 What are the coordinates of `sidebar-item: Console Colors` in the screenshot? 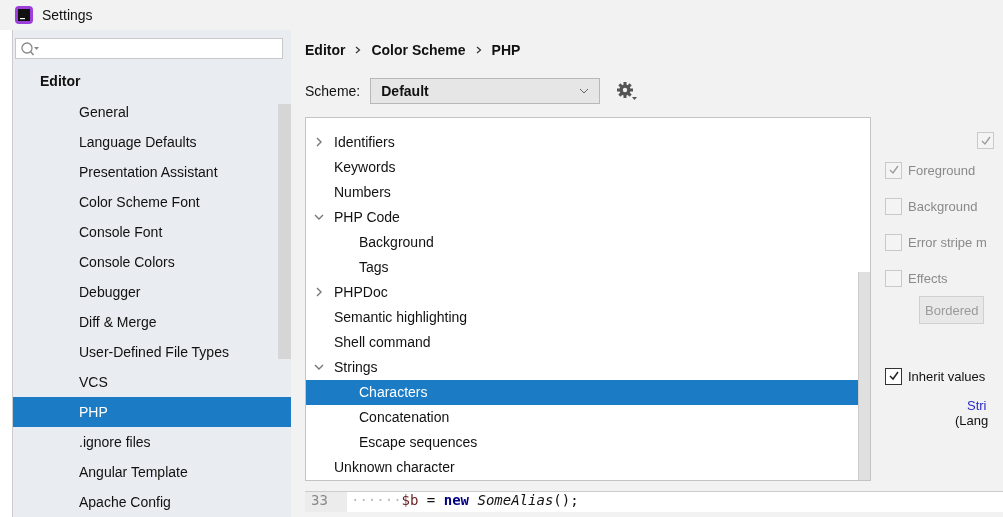 It's located at (145, 262).